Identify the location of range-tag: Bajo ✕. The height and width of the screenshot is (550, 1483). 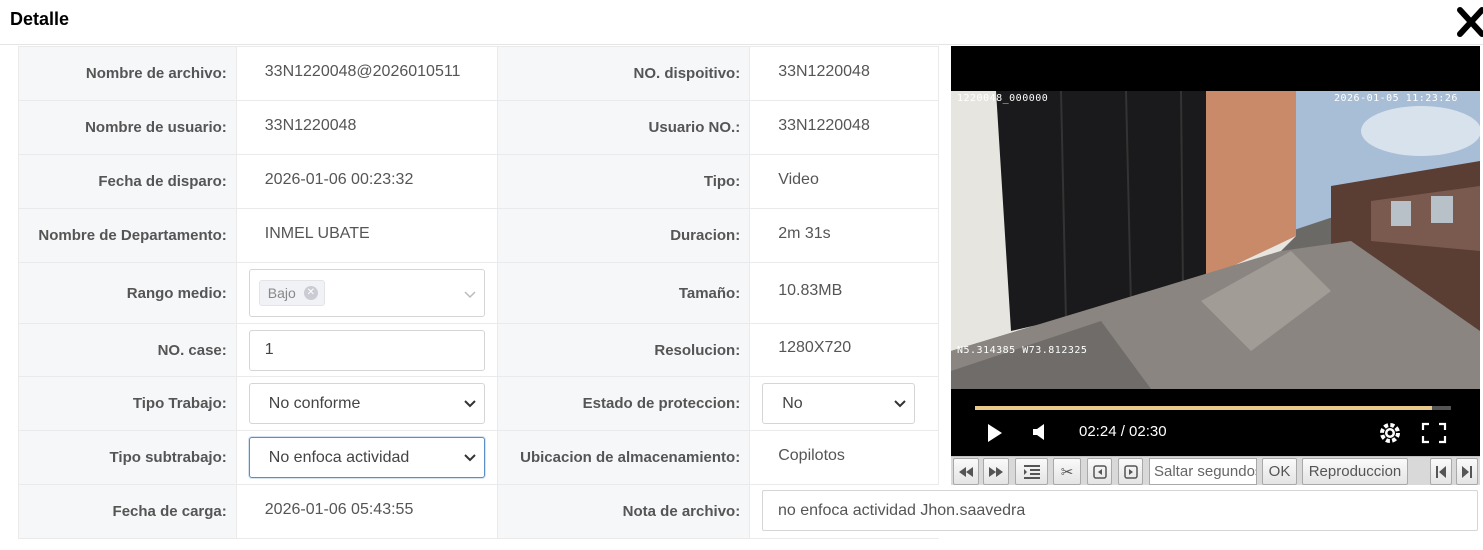
(291, 293).